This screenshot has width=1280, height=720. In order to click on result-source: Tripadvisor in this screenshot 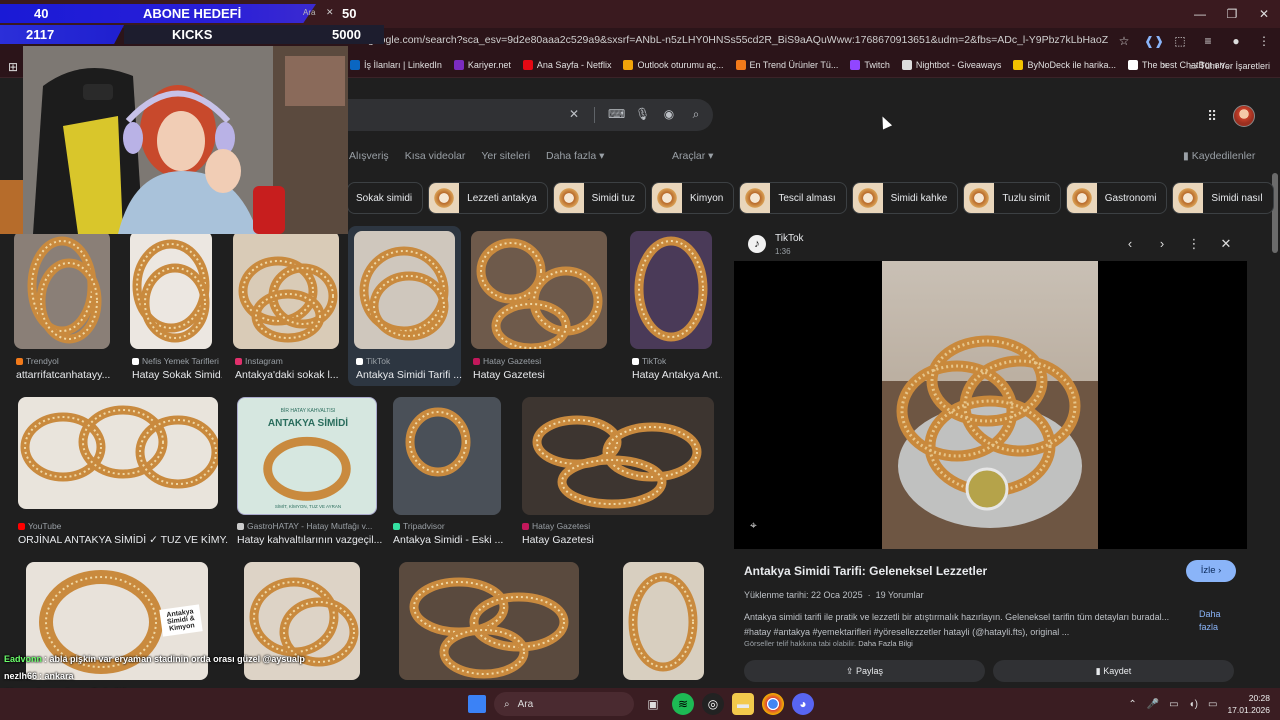, I will do `click(419, 526)`.